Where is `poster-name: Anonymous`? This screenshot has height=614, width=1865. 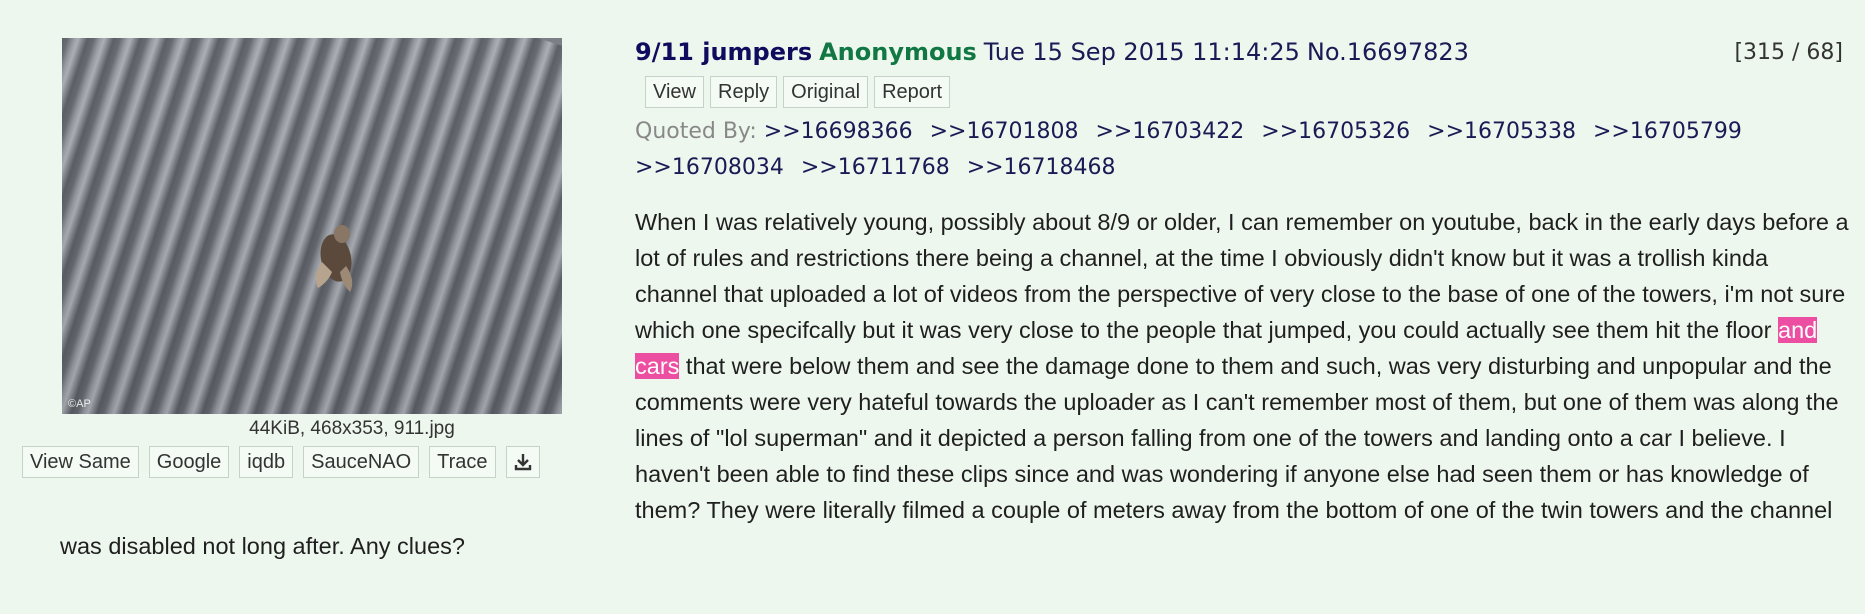
poster-name: Anonymous is located at coordinates (898, 52).